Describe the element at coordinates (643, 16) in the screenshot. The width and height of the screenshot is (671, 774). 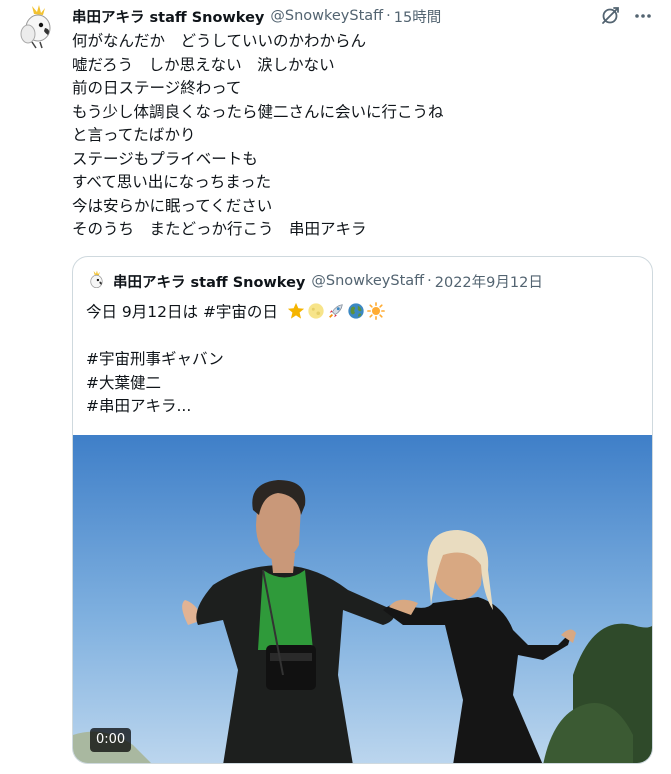
I see `more-options-icon` at that location.